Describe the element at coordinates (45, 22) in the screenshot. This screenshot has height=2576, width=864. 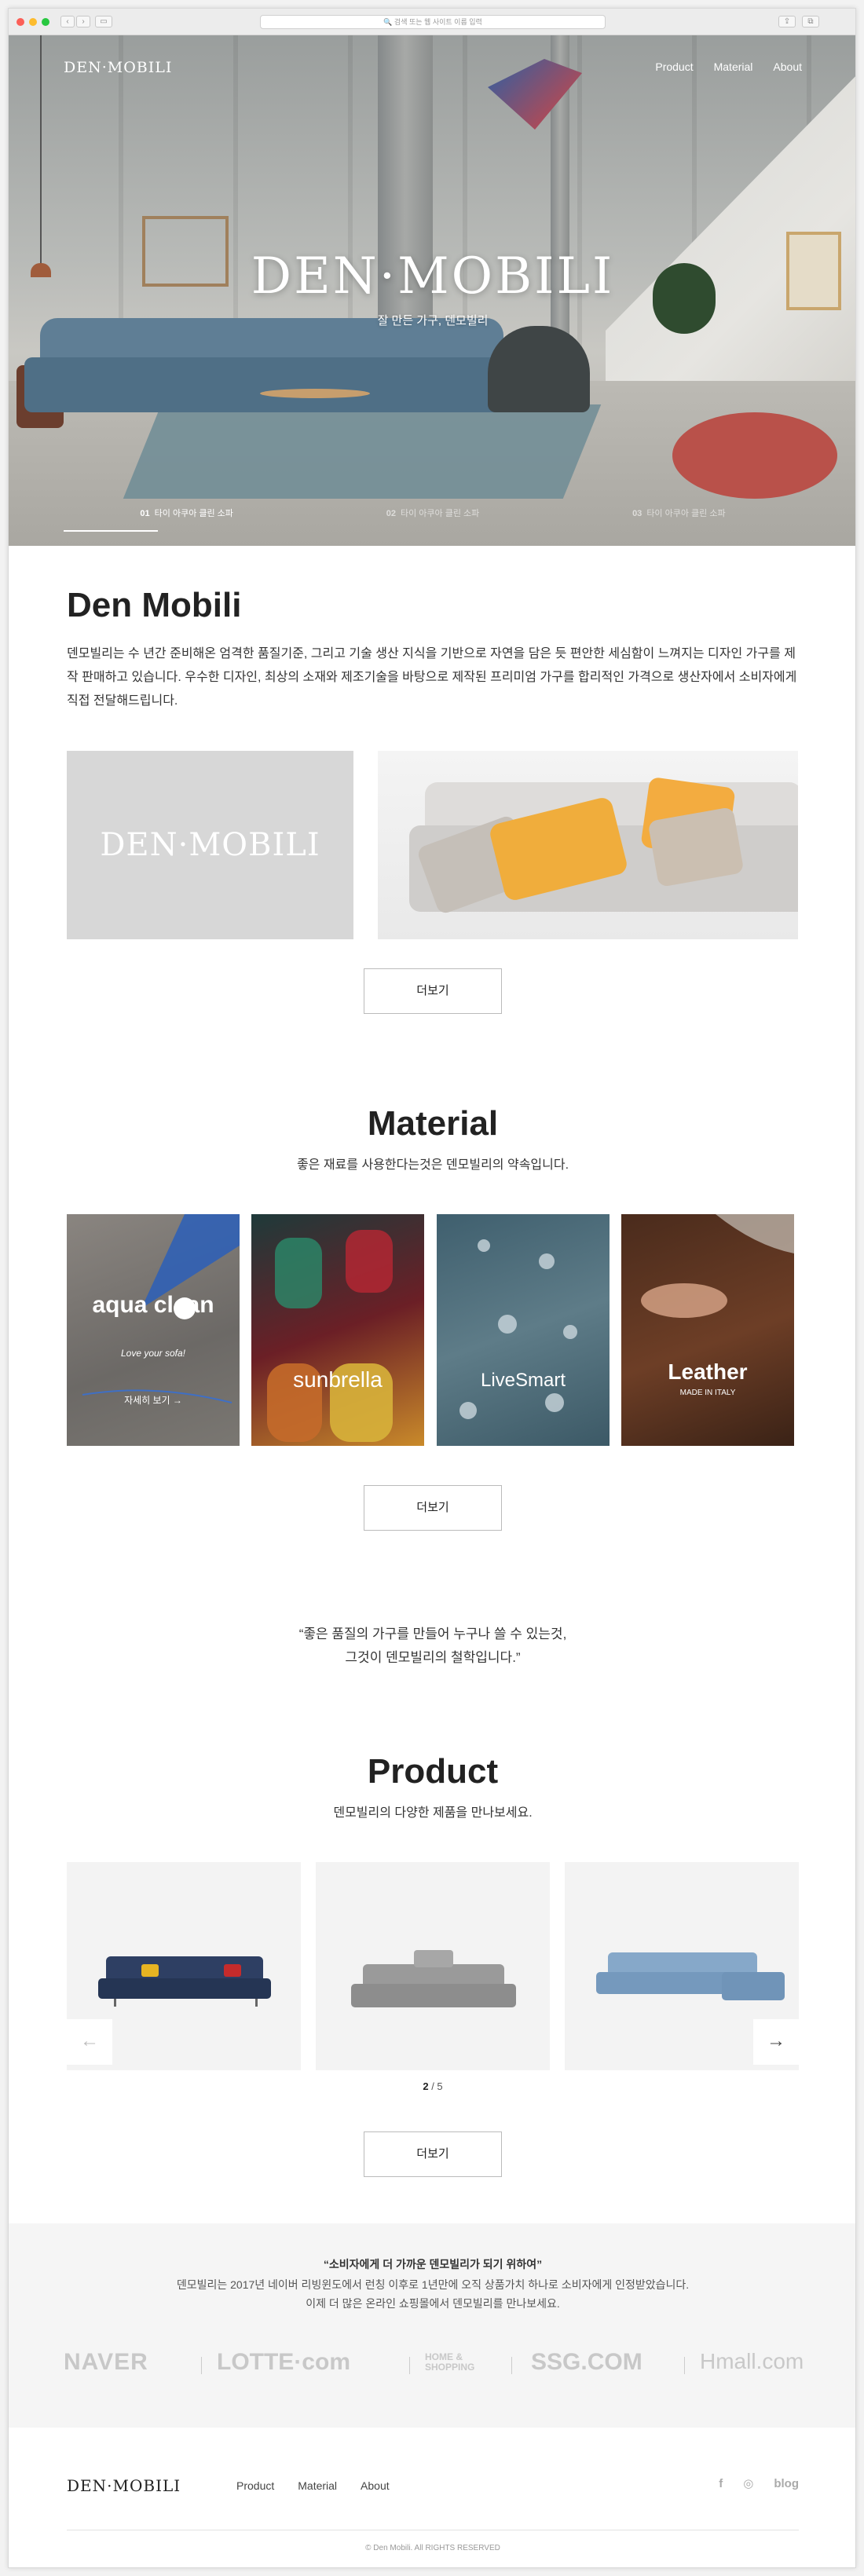
I see `zoom-window-button` at that location.